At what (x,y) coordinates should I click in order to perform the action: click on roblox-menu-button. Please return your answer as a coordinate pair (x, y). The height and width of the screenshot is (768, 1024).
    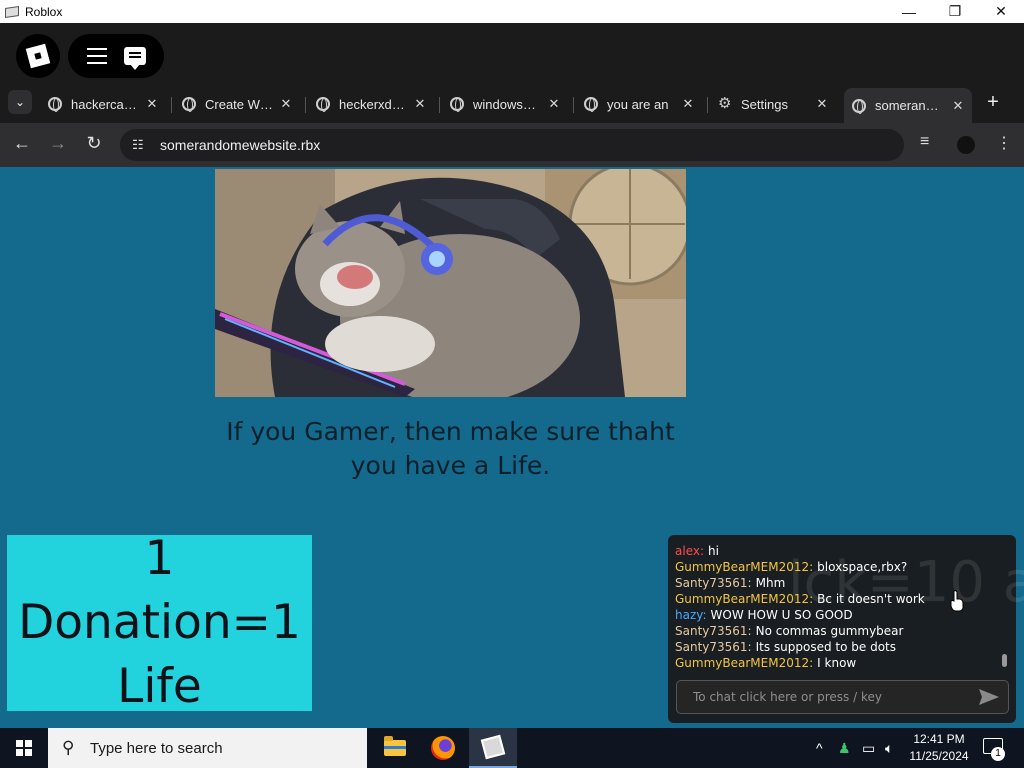
    Looking at the image, I should click on (38, 56).